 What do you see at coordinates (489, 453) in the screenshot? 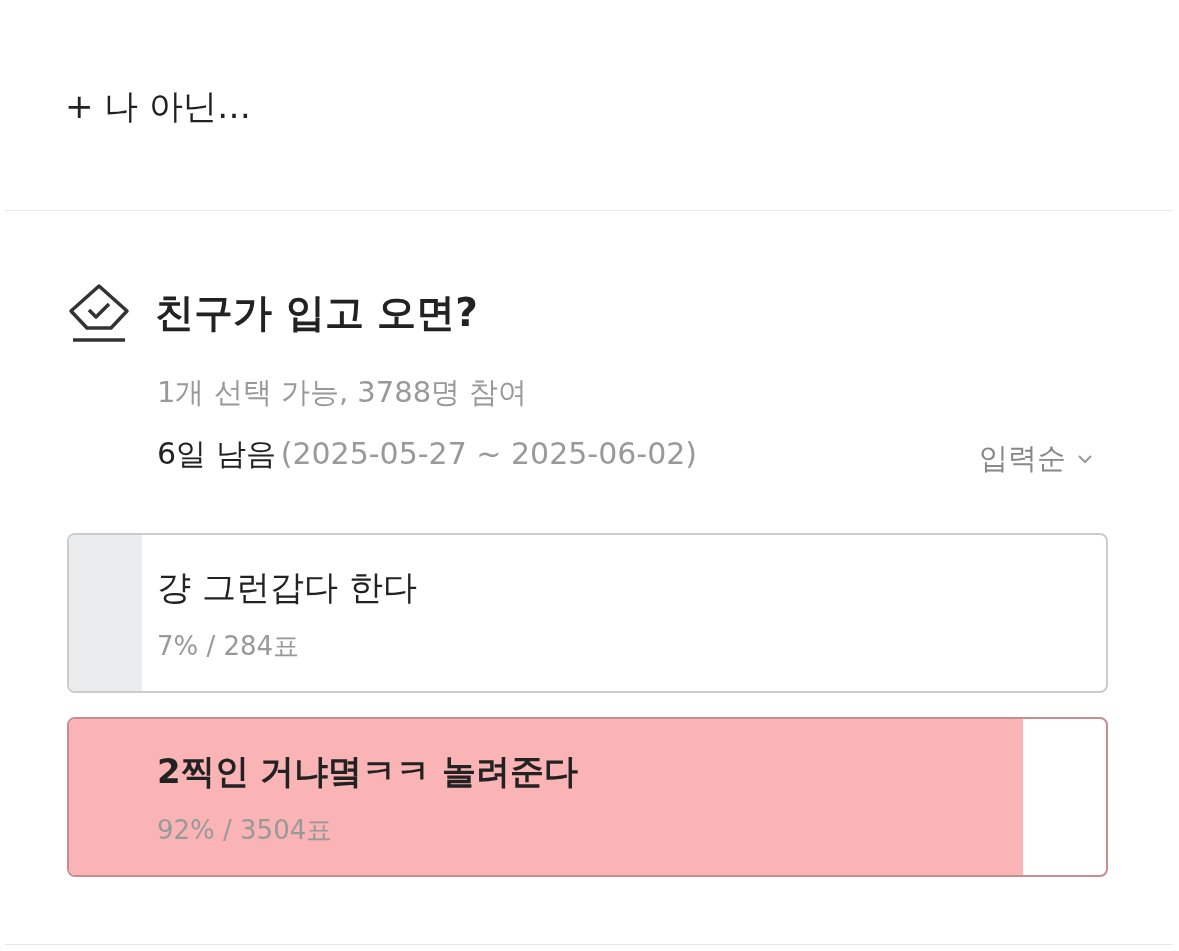
I see `poll-period: (2025-05-27 ~ 2025-06-02)` at bounding box center [489, 453].